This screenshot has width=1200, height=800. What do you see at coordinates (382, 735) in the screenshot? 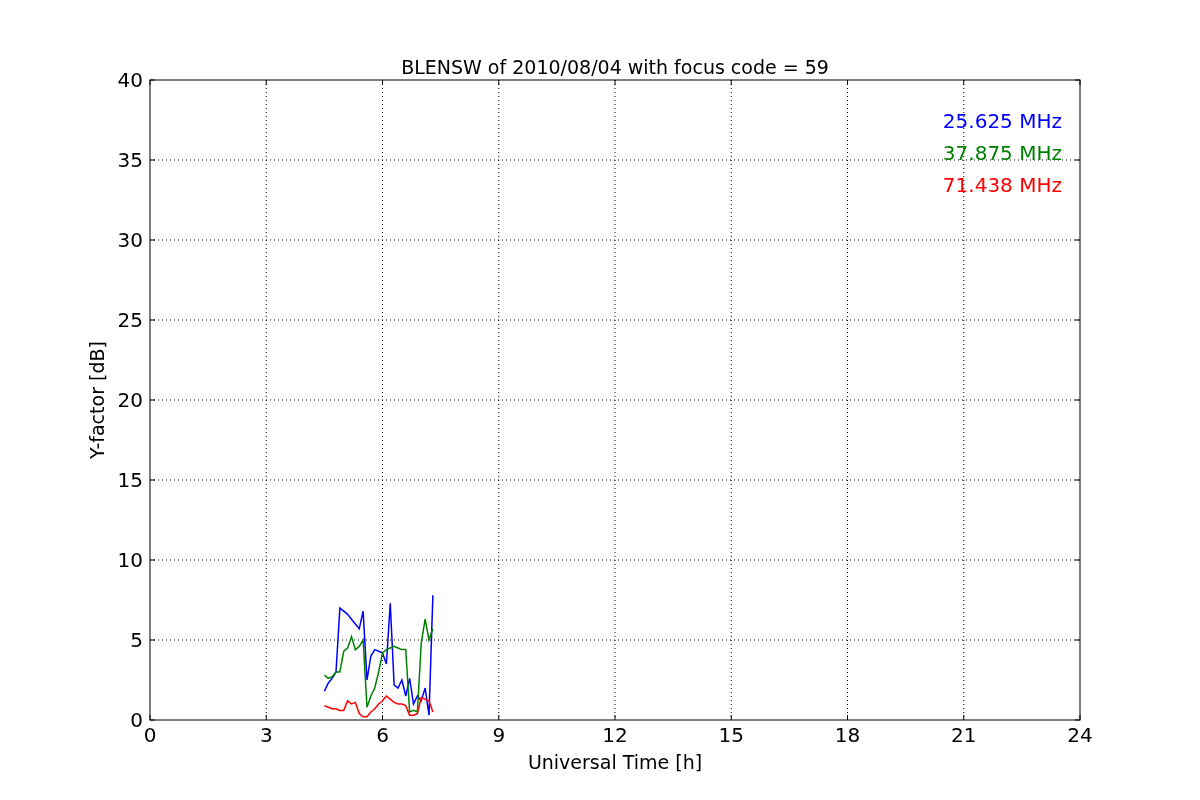
I see `x-tick-label: 6` at bounding box center [382, 735].